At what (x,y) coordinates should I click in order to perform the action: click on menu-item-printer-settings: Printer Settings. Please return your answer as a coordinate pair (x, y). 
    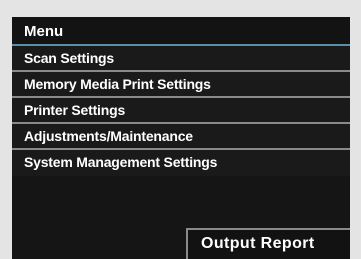
    Looking at the image, I should click on (181, 111).